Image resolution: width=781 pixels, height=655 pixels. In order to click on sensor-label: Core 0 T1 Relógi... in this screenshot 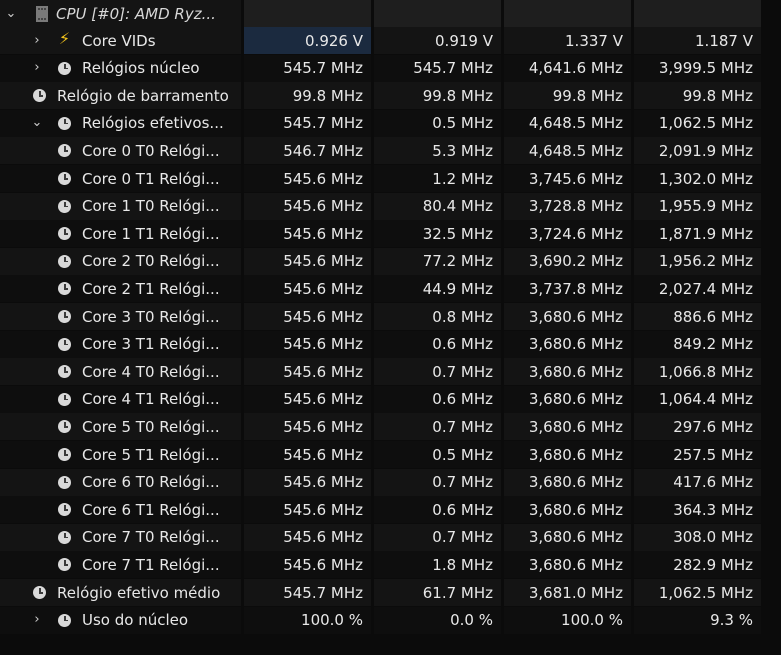, I will do `click(151, 178)`.